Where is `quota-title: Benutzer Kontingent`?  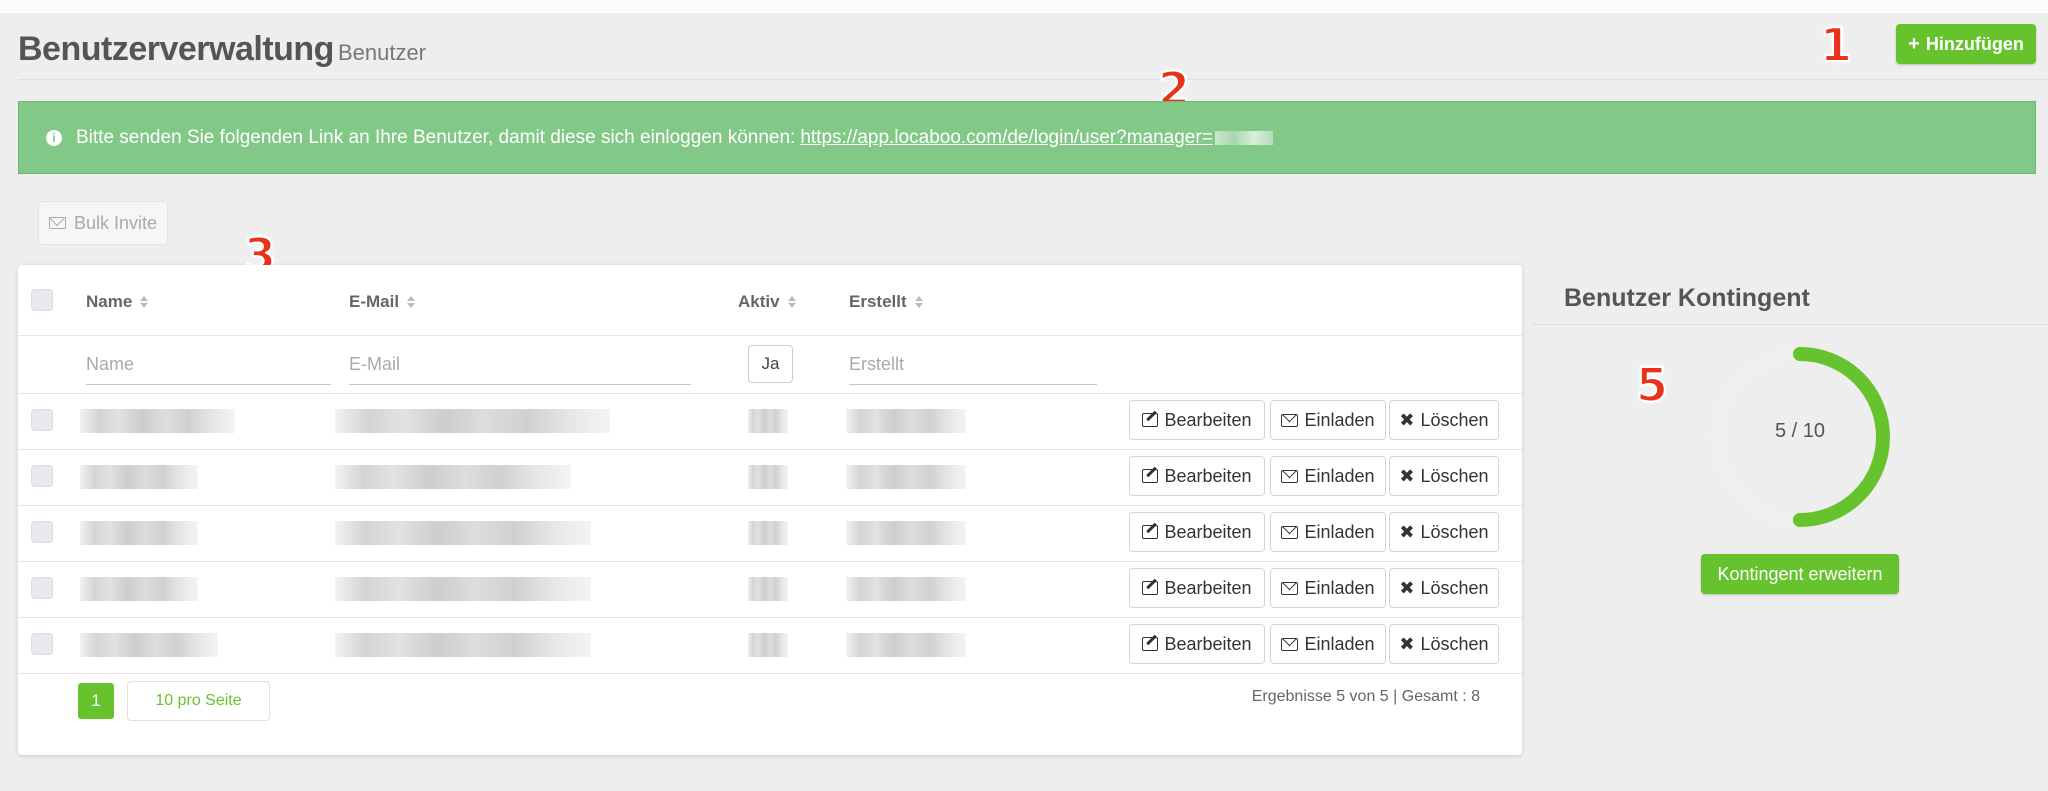
quota-title: Benutzer Kontingent is located at coordinates (1687, 298).